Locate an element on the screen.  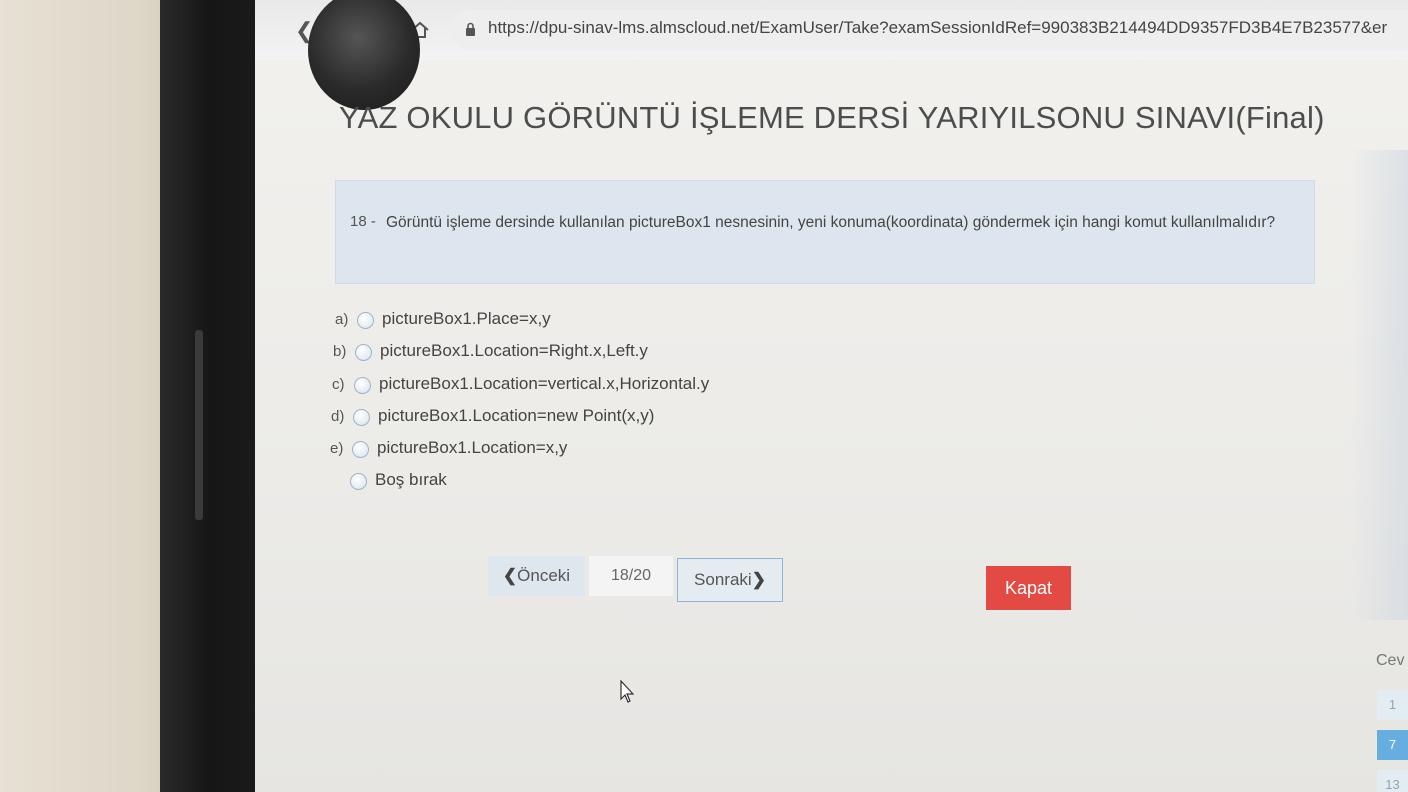
option-letter: d) is located at coordinates (338, 416).